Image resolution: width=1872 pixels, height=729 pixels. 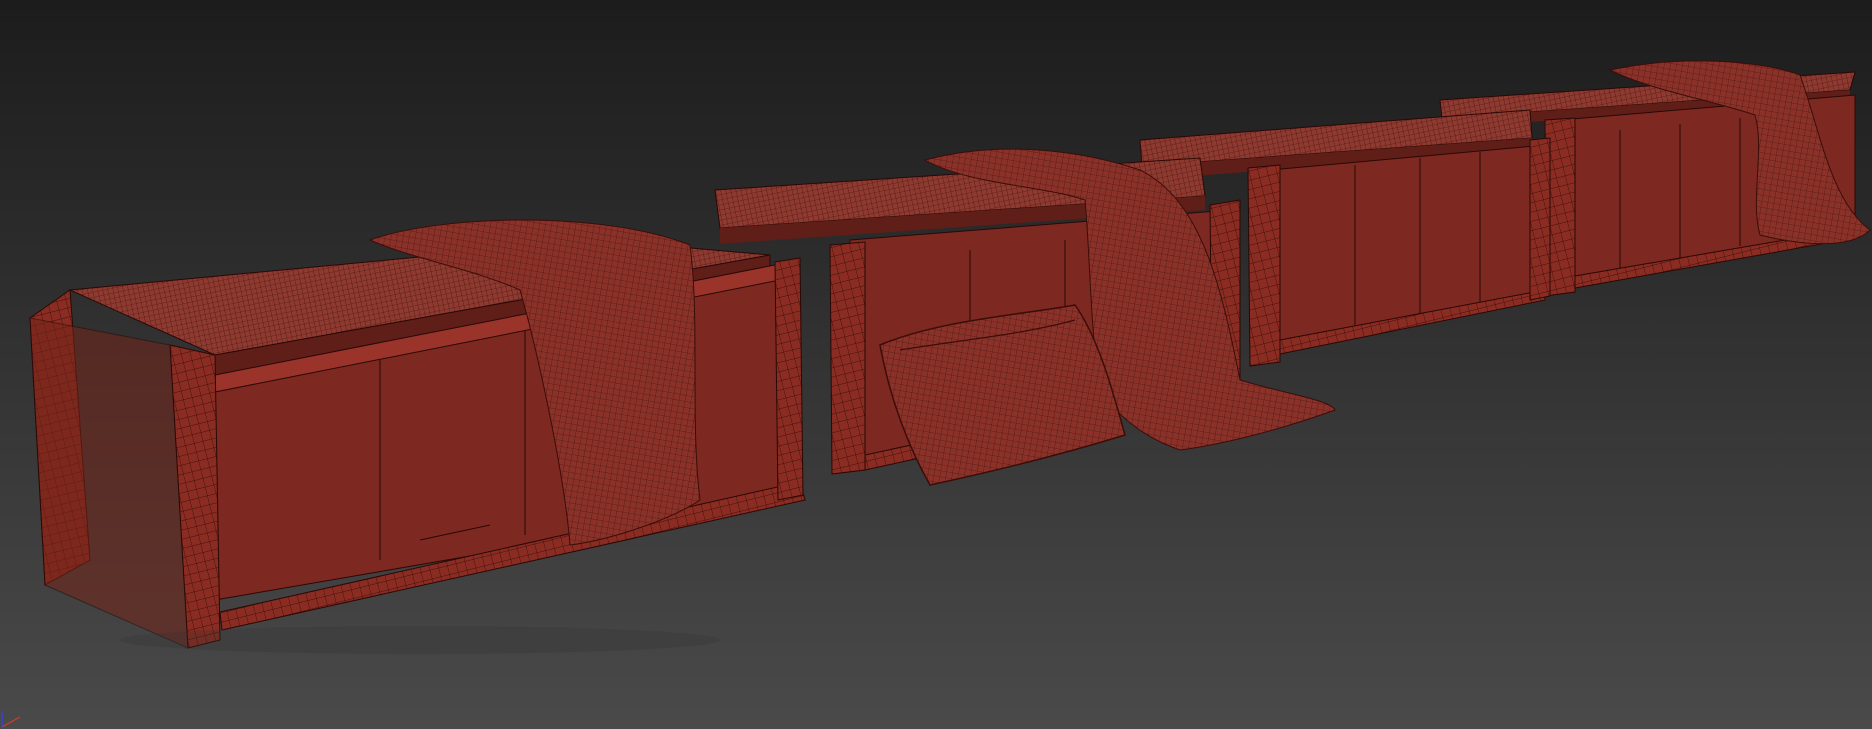 What do you see at coordinates (11, 719) in the screenshot?
I see `axis-gizmo-icon` at bounding box center [11, 719].